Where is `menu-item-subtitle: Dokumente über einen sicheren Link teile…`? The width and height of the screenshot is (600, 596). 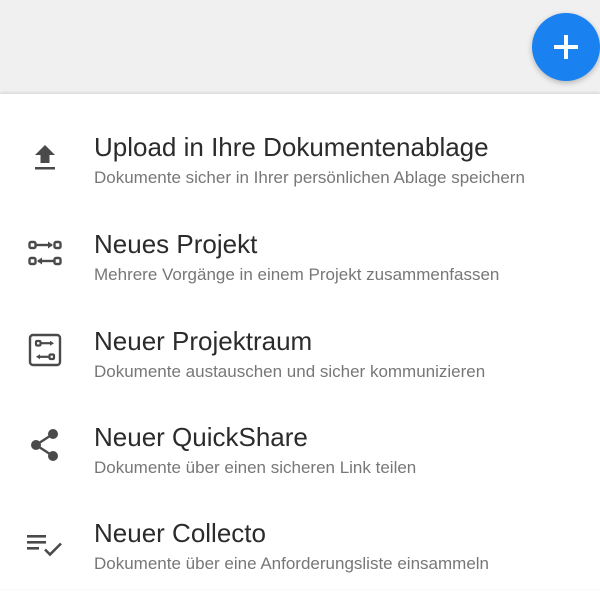
menu-item-subtitle: Dokumente über einen sicheren Link teile… is located at coordinates (255, 467).